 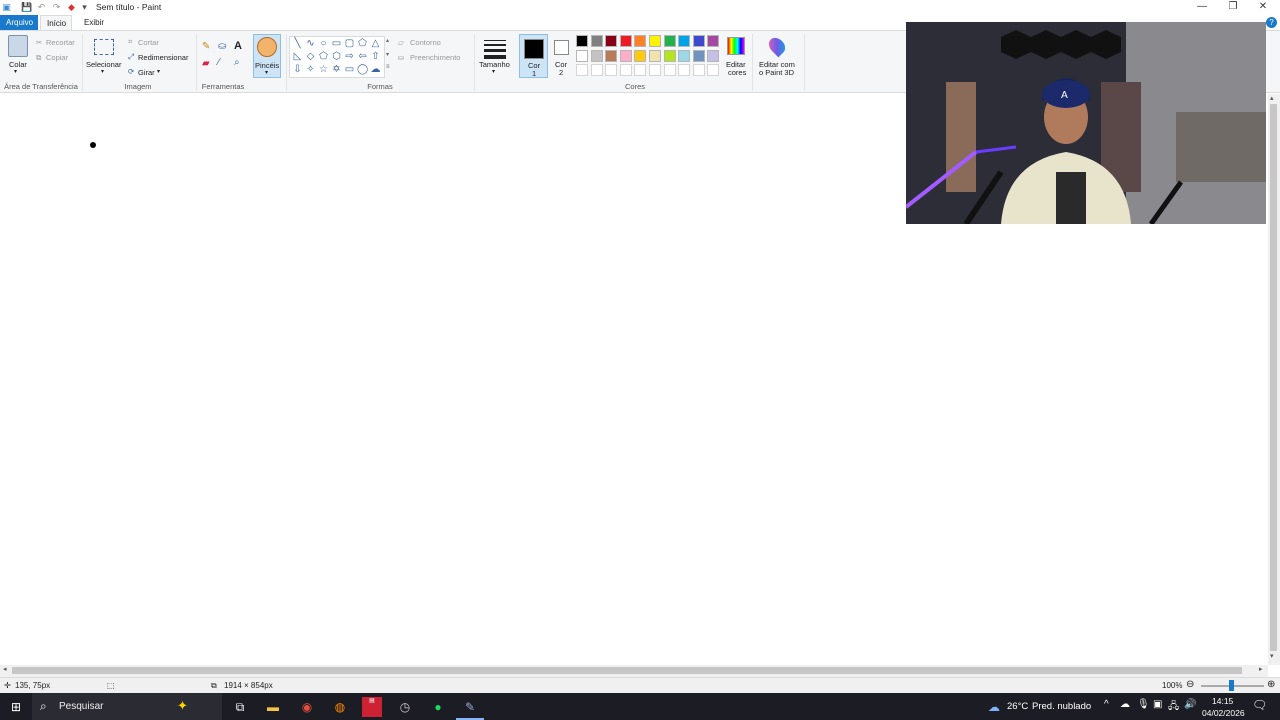 I want to click on zoom-slider-thumb, so click(x=1231, y=685).